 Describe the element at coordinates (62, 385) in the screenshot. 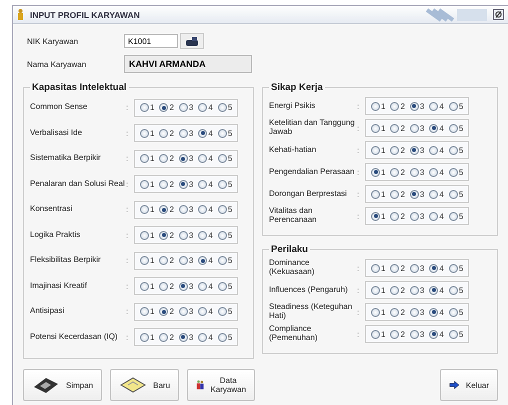

I see `save-button: Simpan` at that location.